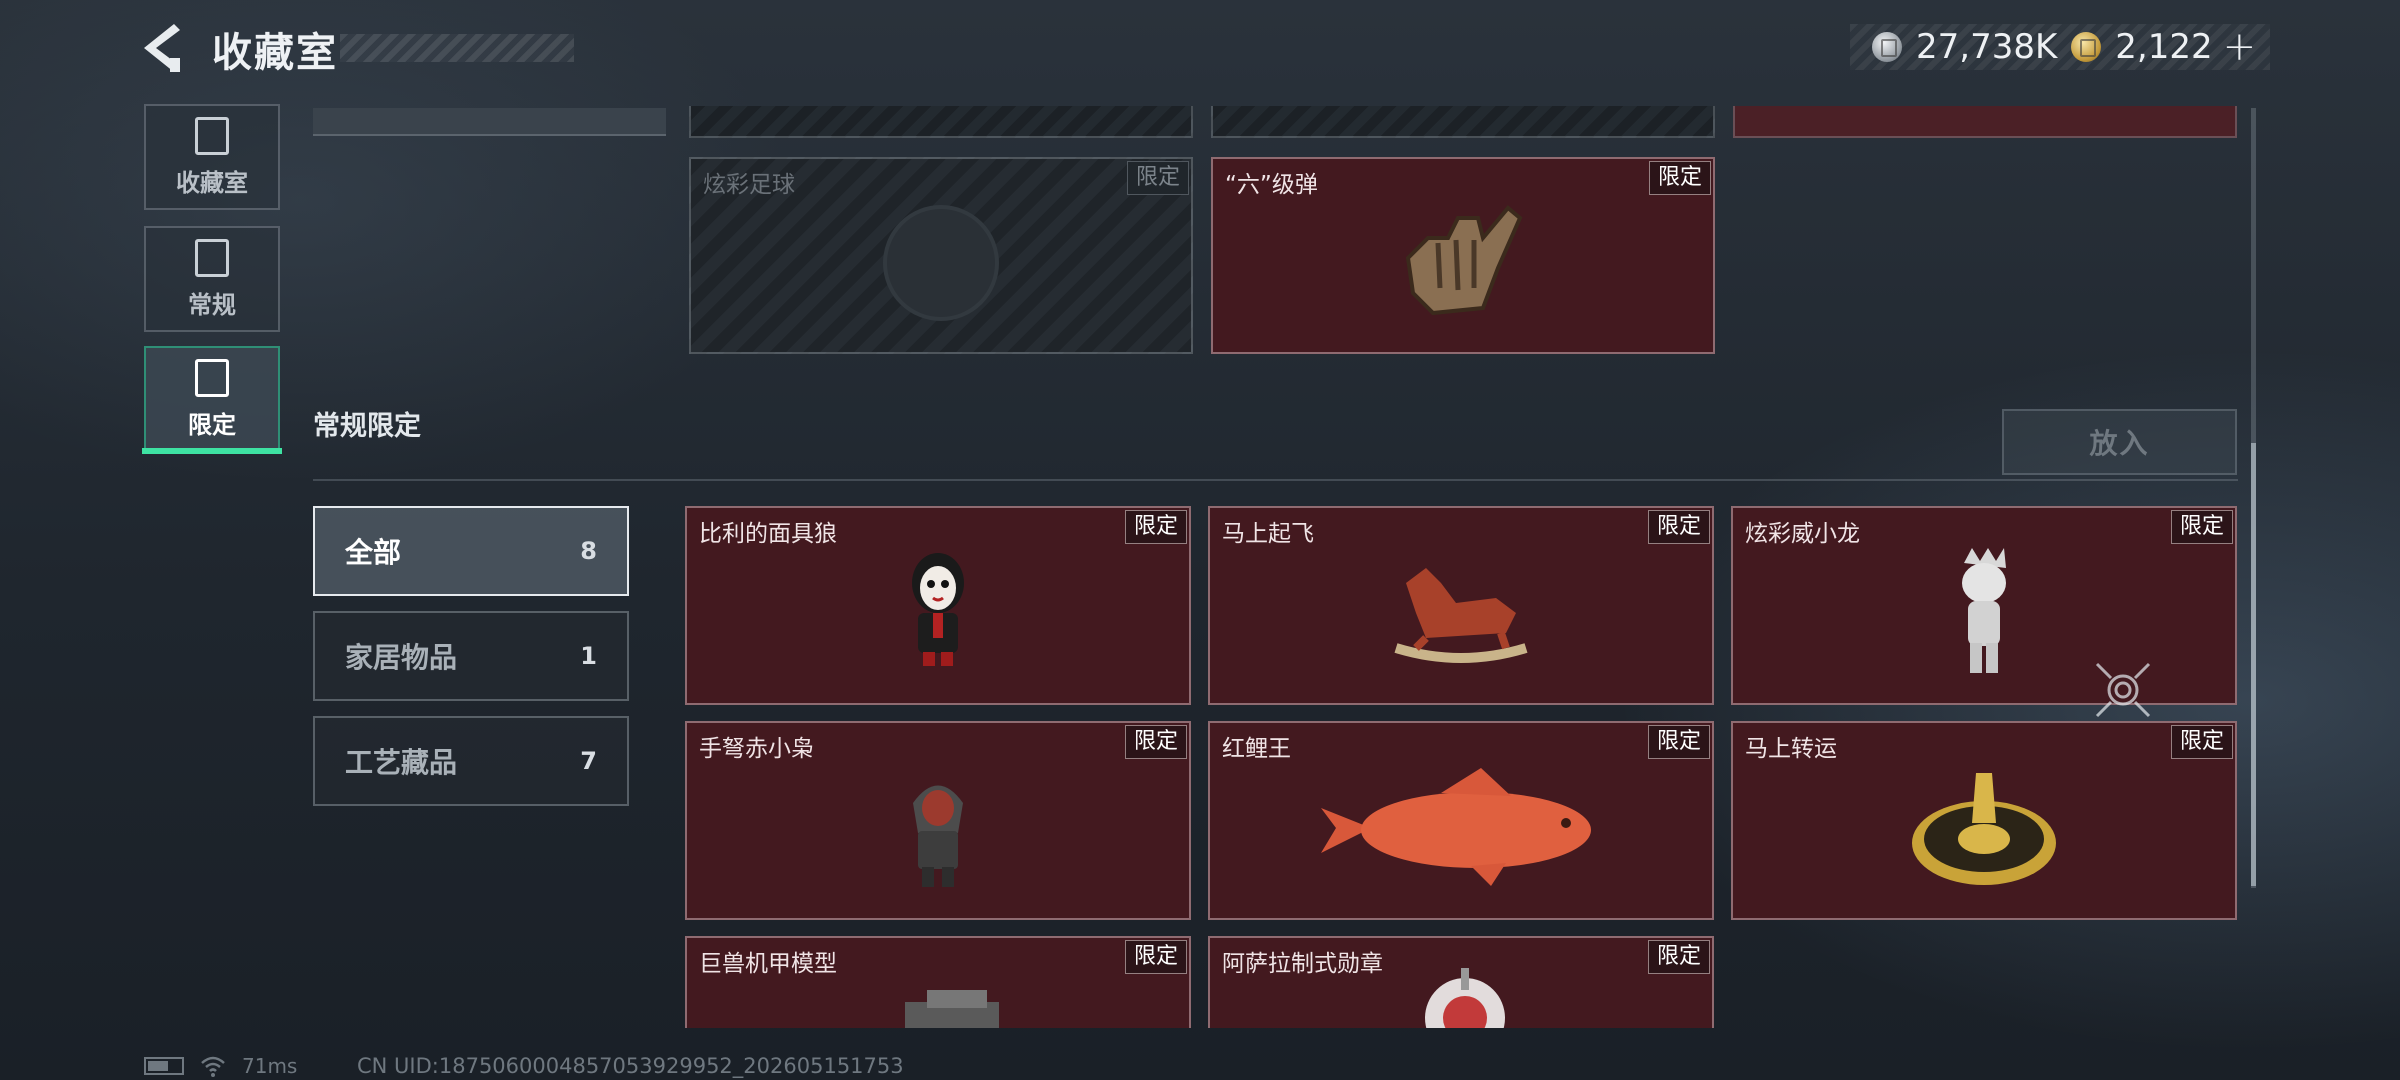 Image resolution: width=2400 pixels, height=1080 pixels. What do you see at coordinates (1271, 185) in the screenshot?
I see `item-name: “六”级弹` at bounding box center [1271, 185].